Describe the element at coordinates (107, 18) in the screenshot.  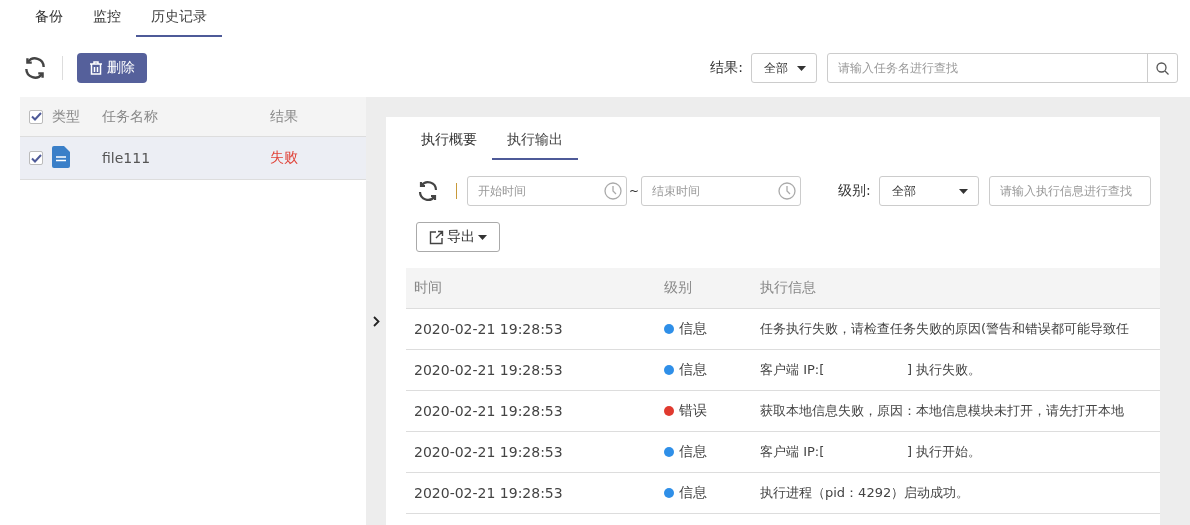
I see `tab: 监控` at that location.